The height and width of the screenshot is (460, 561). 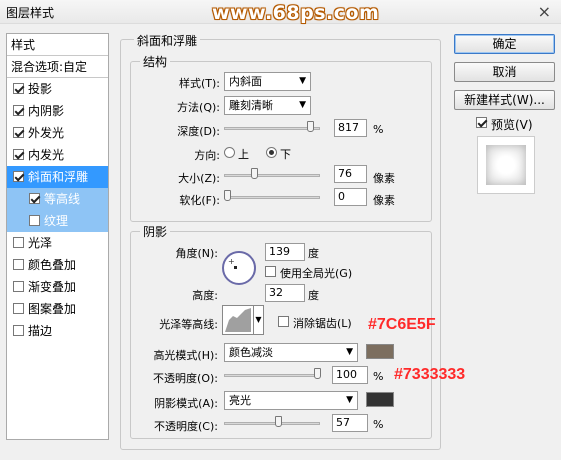 What do you see at coordinates (402, 324) in the screenshot?
I see `highlight-color-annotation: #7C6E5F` at bounding box center [402, 324].